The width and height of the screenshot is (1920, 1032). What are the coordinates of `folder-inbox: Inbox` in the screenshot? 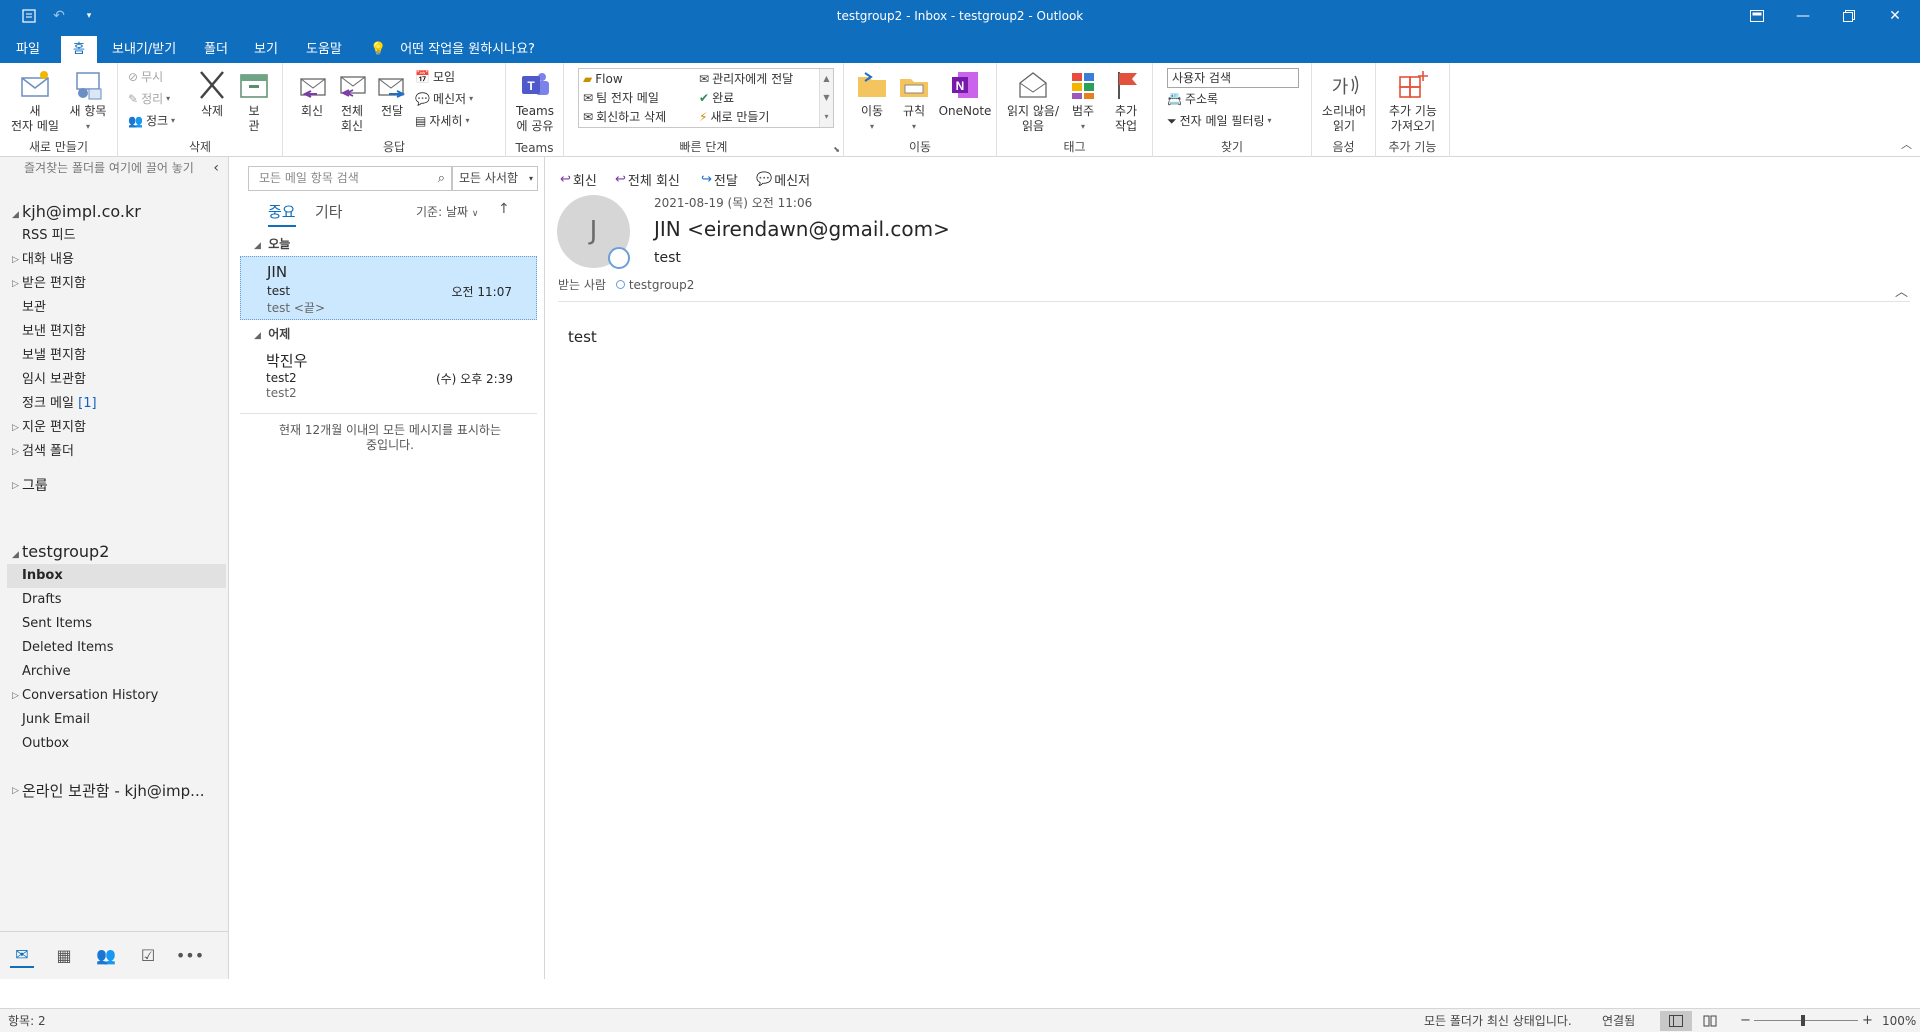 It's located at (116, 576).